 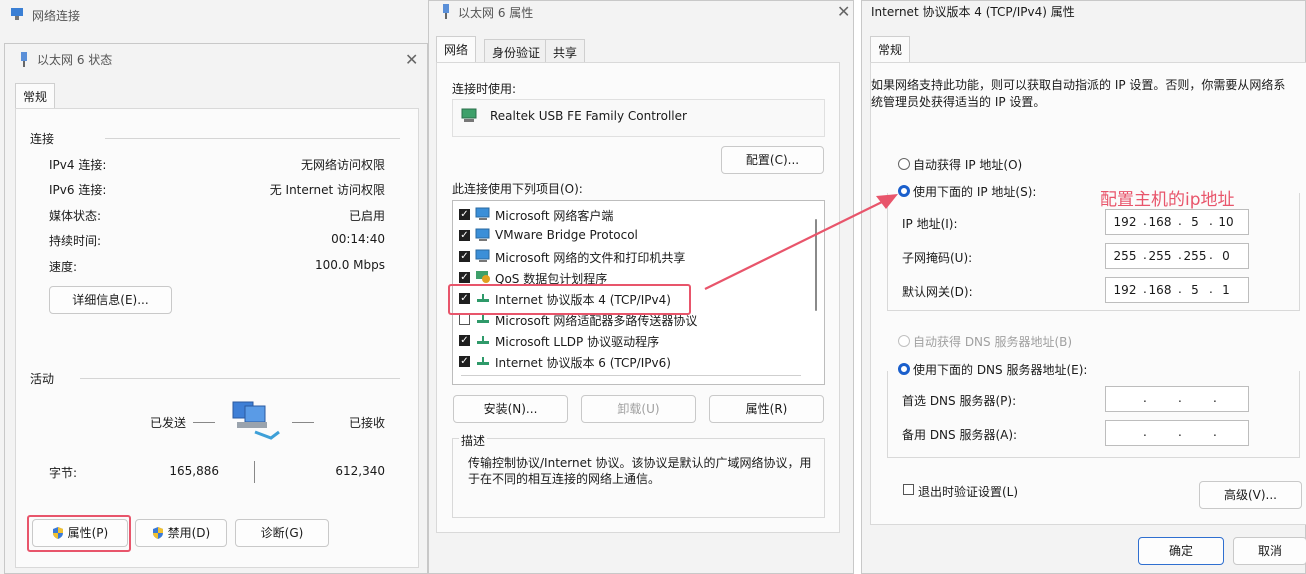 I want to click on annotation-text: 配置主机的ip地址, so click(x=1167, y=200).